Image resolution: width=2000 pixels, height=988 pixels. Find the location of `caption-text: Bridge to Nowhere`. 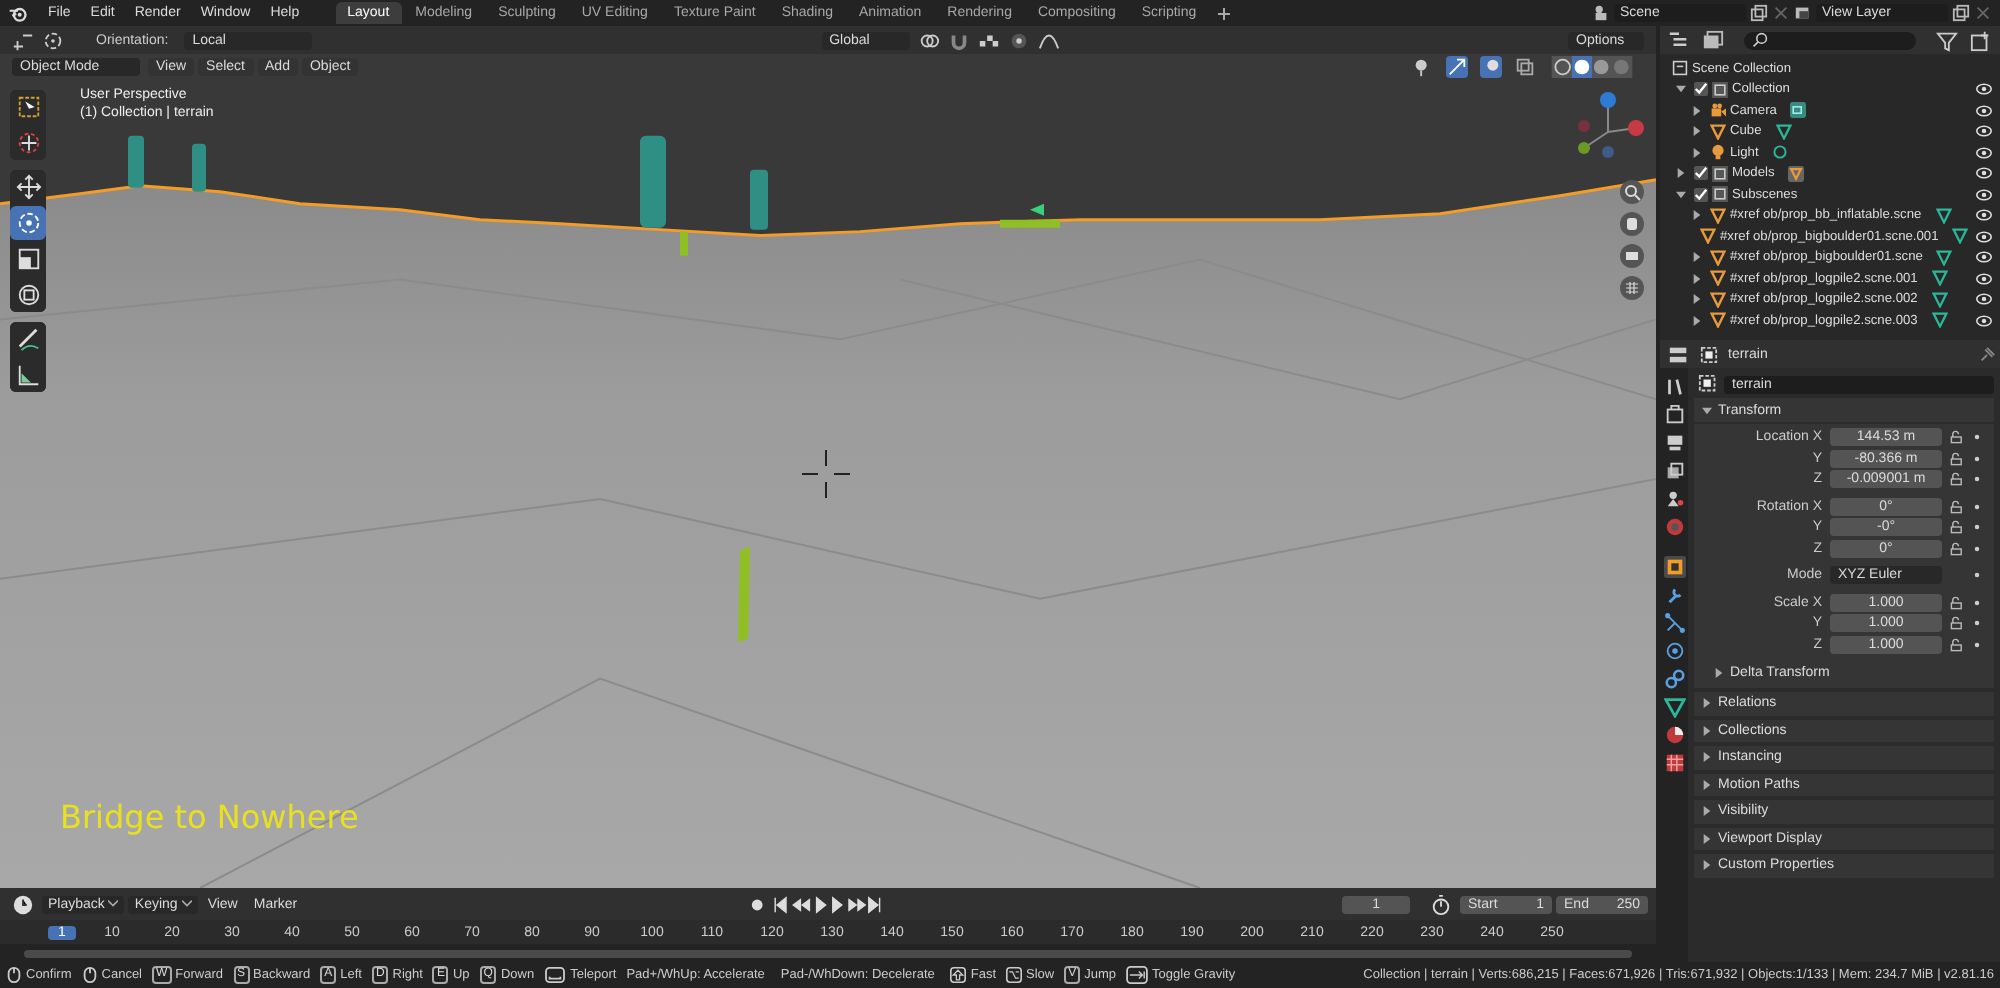

caption-text: Bridge to Nowhere is located at coordinates (209, 817).